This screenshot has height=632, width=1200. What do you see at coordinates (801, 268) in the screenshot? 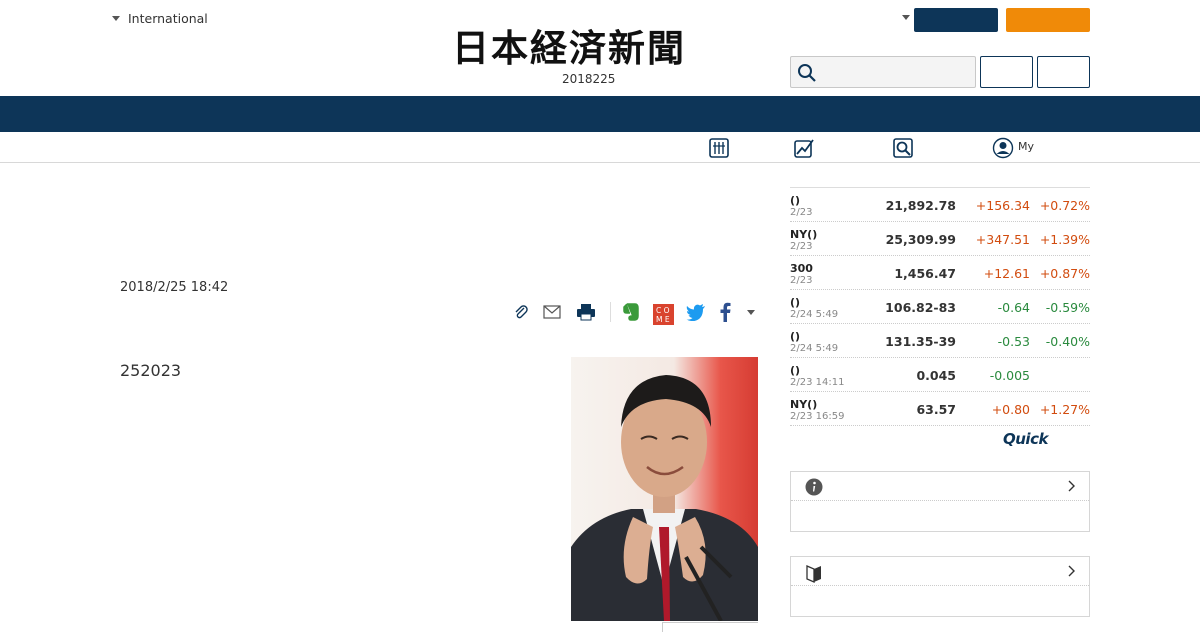
I see `market-name: 300` at bounding box center [801, 268].